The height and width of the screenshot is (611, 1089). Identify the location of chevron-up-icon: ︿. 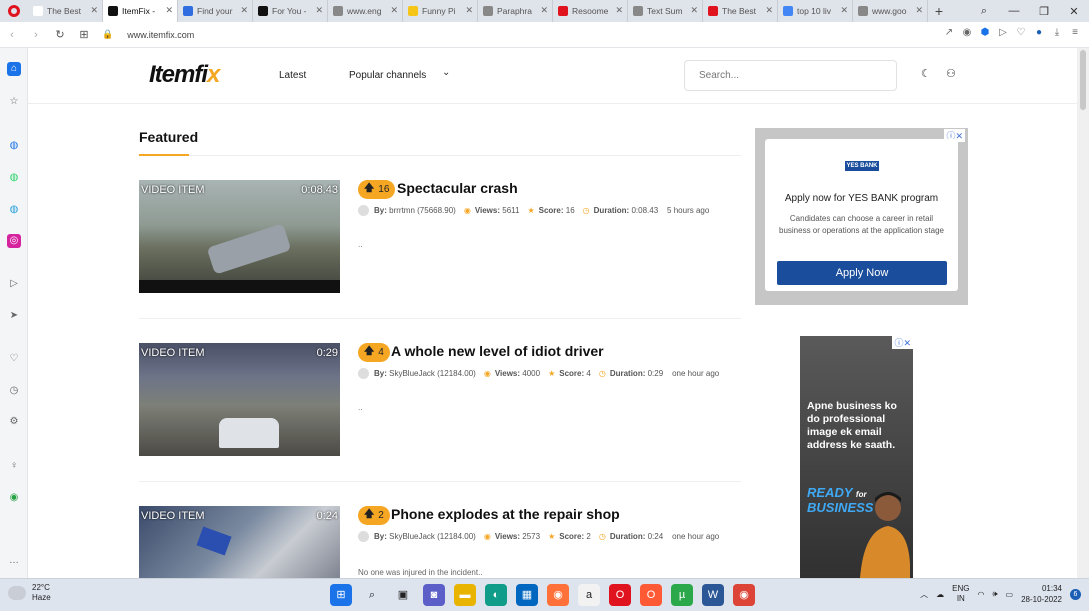
(924, 594).